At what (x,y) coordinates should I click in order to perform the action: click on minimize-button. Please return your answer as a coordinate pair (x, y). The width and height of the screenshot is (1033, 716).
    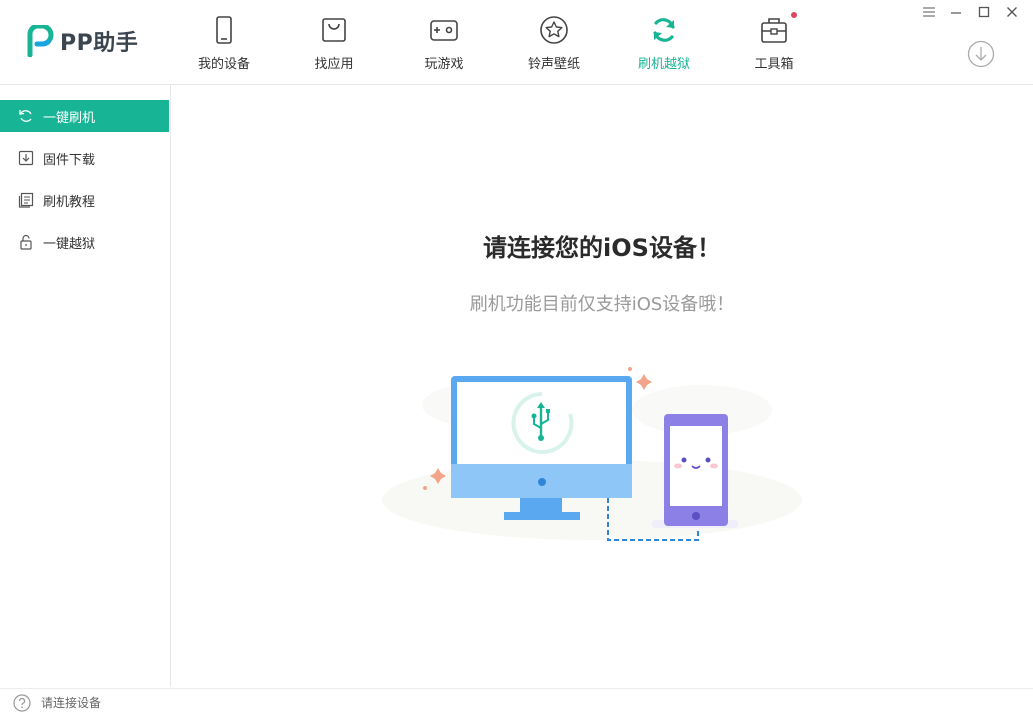
    Looking at the image, I should click on (956, 12).